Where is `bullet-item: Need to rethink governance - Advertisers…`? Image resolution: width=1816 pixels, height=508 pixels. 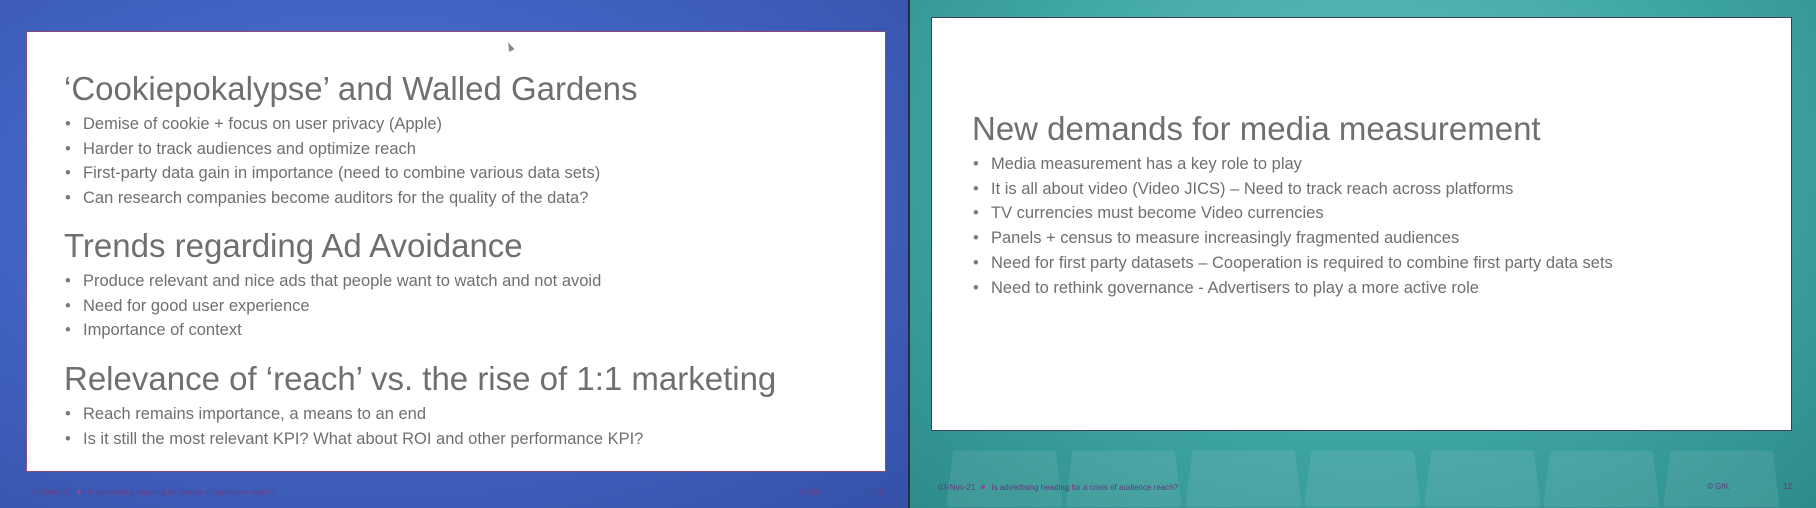 bullet-item: Need to rethink governance - Advertisers… is located at coordinates (1292, 288).